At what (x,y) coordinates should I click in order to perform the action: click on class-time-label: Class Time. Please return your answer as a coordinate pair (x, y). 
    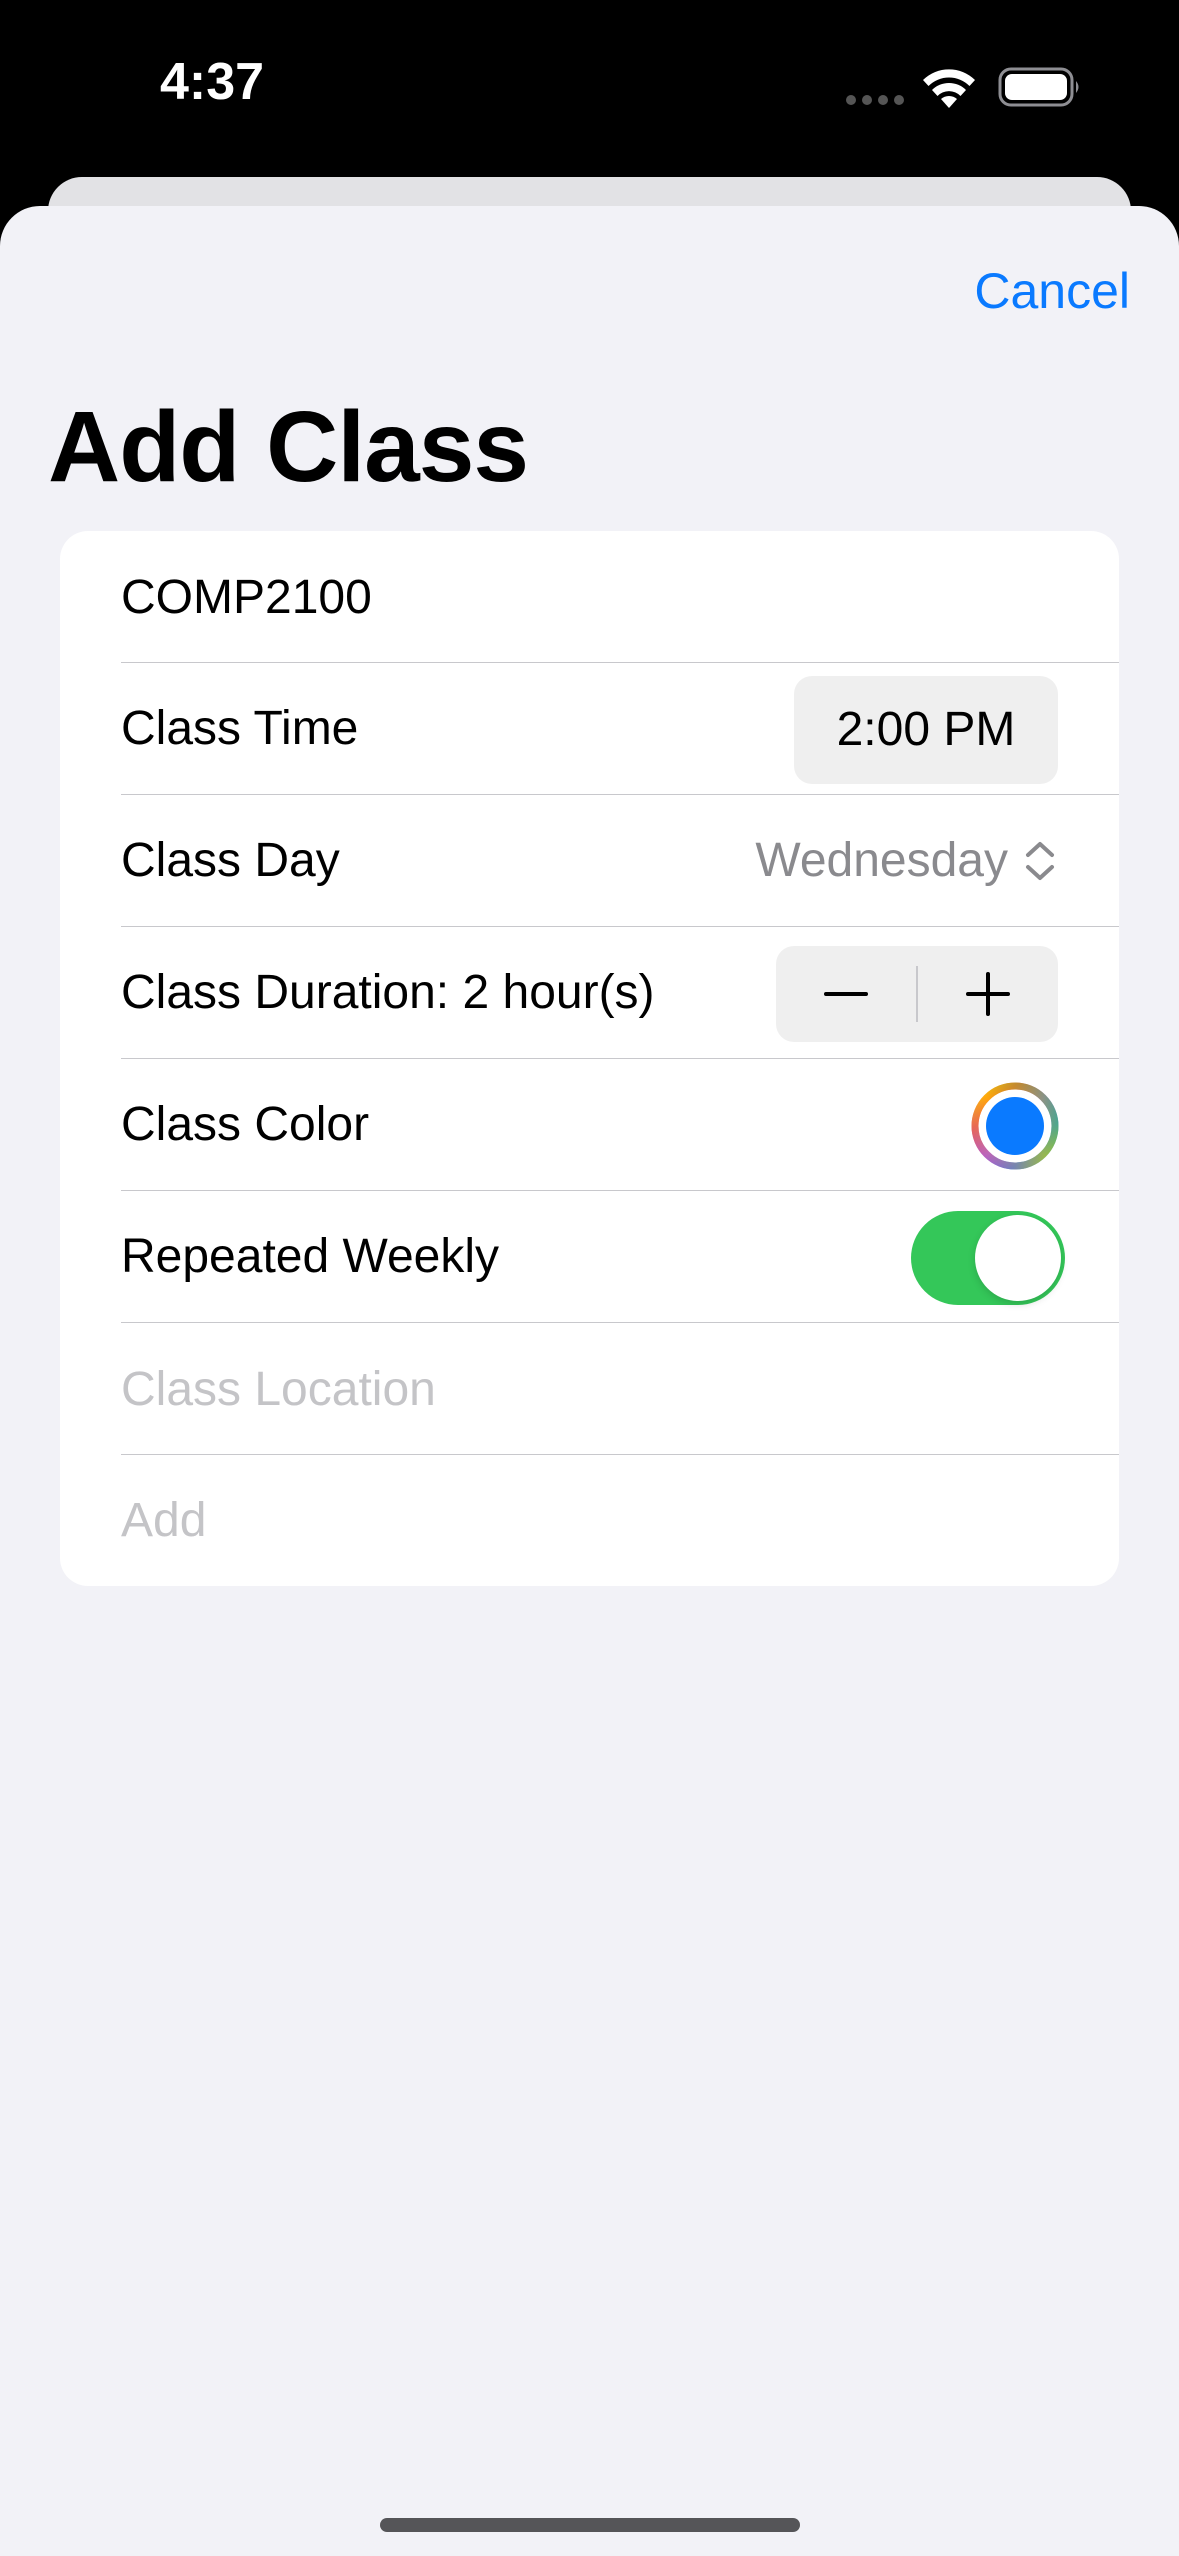
    Looking at the image, I should click on (240, 728).